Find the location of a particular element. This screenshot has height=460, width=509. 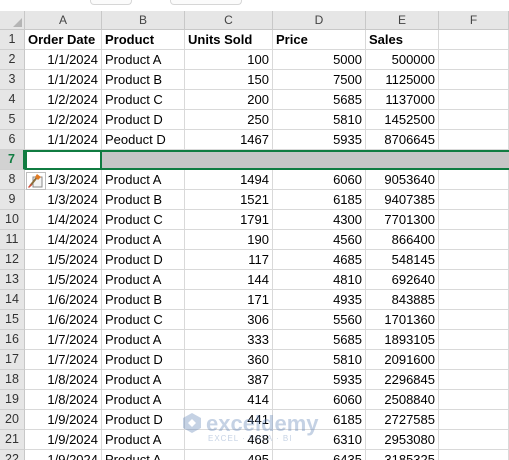

cell-a14: 1/6/2024 is located at coordinates (63, 300).